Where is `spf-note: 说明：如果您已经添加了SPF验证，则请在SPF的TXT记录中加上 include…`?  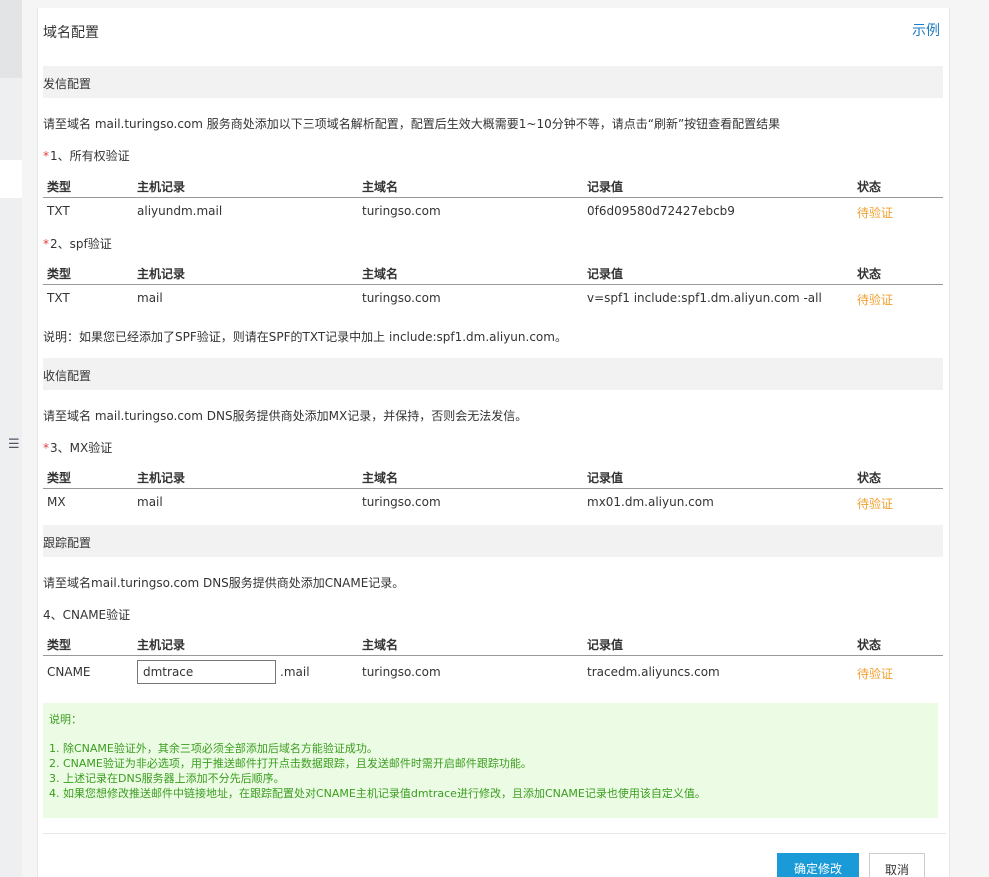
spf-note: 说明：如果您已经添加了SPF验证，则请在SPF的TXT记录中加上 include… is located at coordinates (305, 337).